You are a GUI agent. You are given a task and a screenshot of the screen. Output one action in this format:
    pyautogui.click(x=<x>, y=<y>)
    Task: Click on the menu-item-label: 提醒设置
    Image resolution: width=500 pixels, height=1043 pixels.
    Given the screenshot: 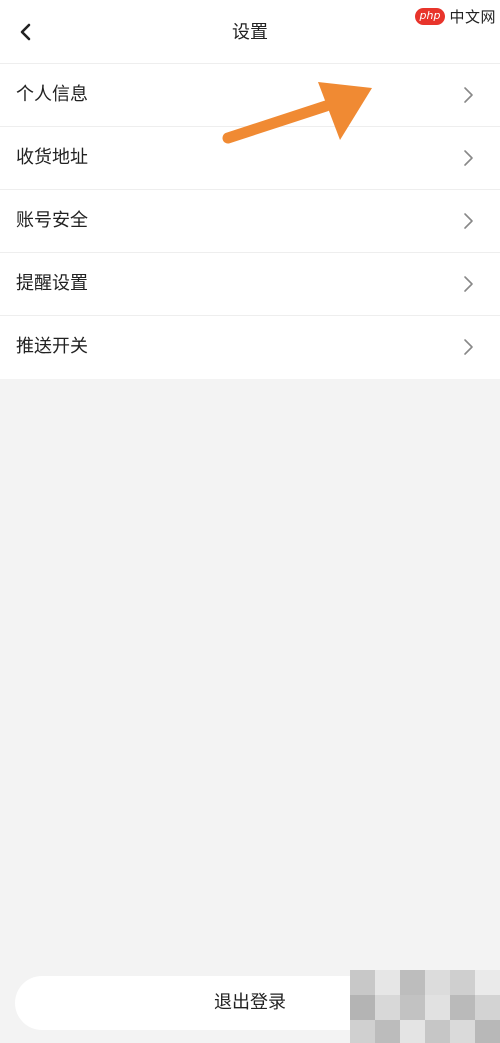 What is the action you would take?
    pyautogui.click(x=52, y=283)
    